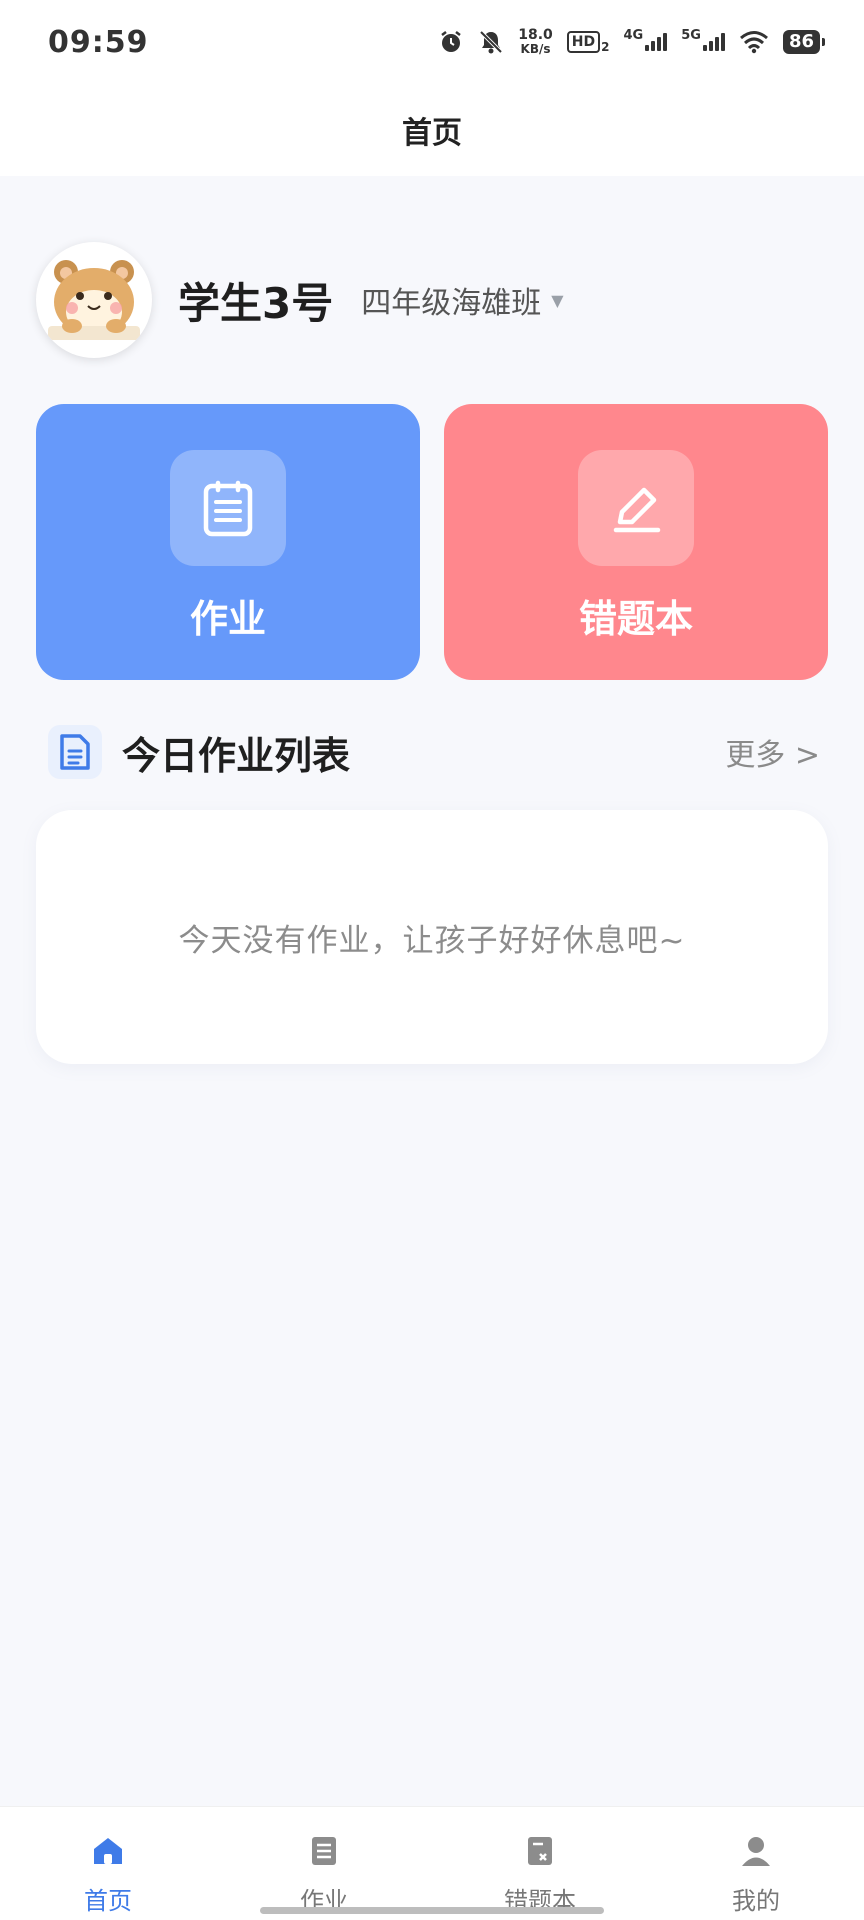  I want to click on nav-label-mine: 我的, so click(756, 1901).